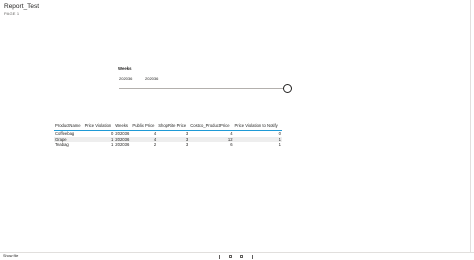 This screenshot has height=260, width=474. What do you see at coordinates (470, 126) in the screenshot?
I see `page-edge-divider` at bounding box center [470, 126].